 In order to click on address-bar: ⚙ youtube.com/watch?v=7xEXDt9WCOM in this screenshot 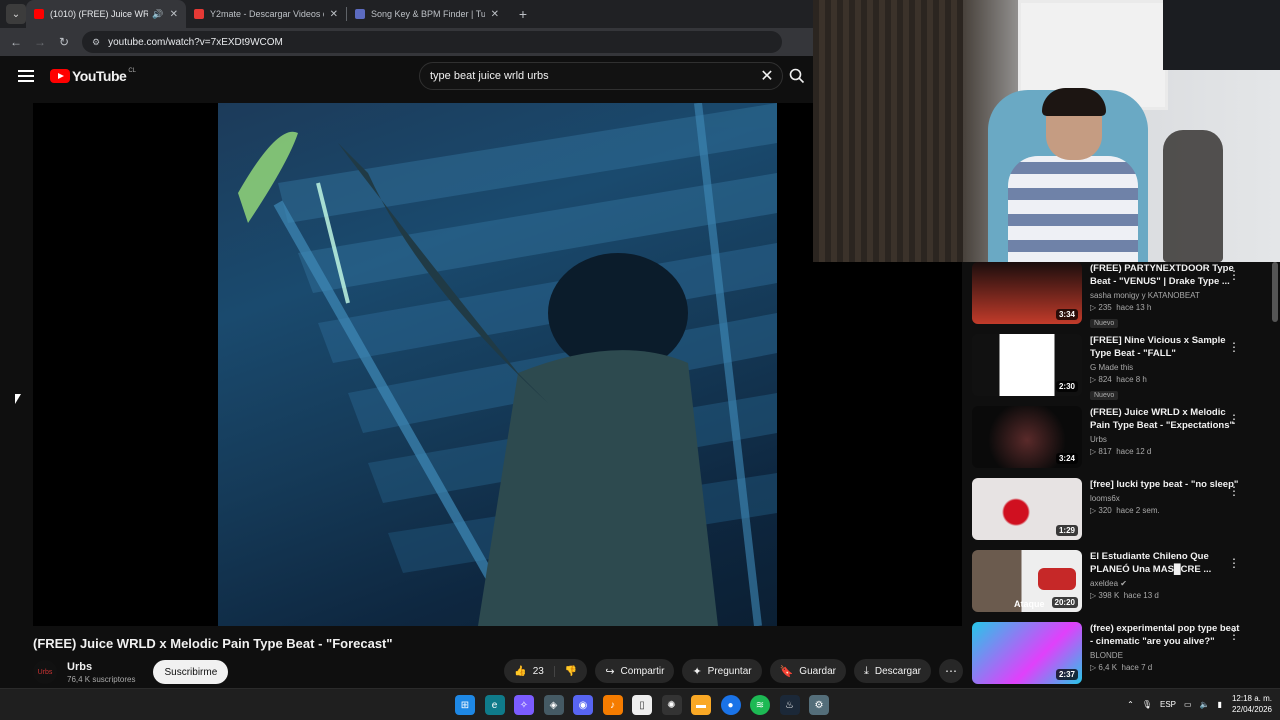, I will do `click(432, 42)`.